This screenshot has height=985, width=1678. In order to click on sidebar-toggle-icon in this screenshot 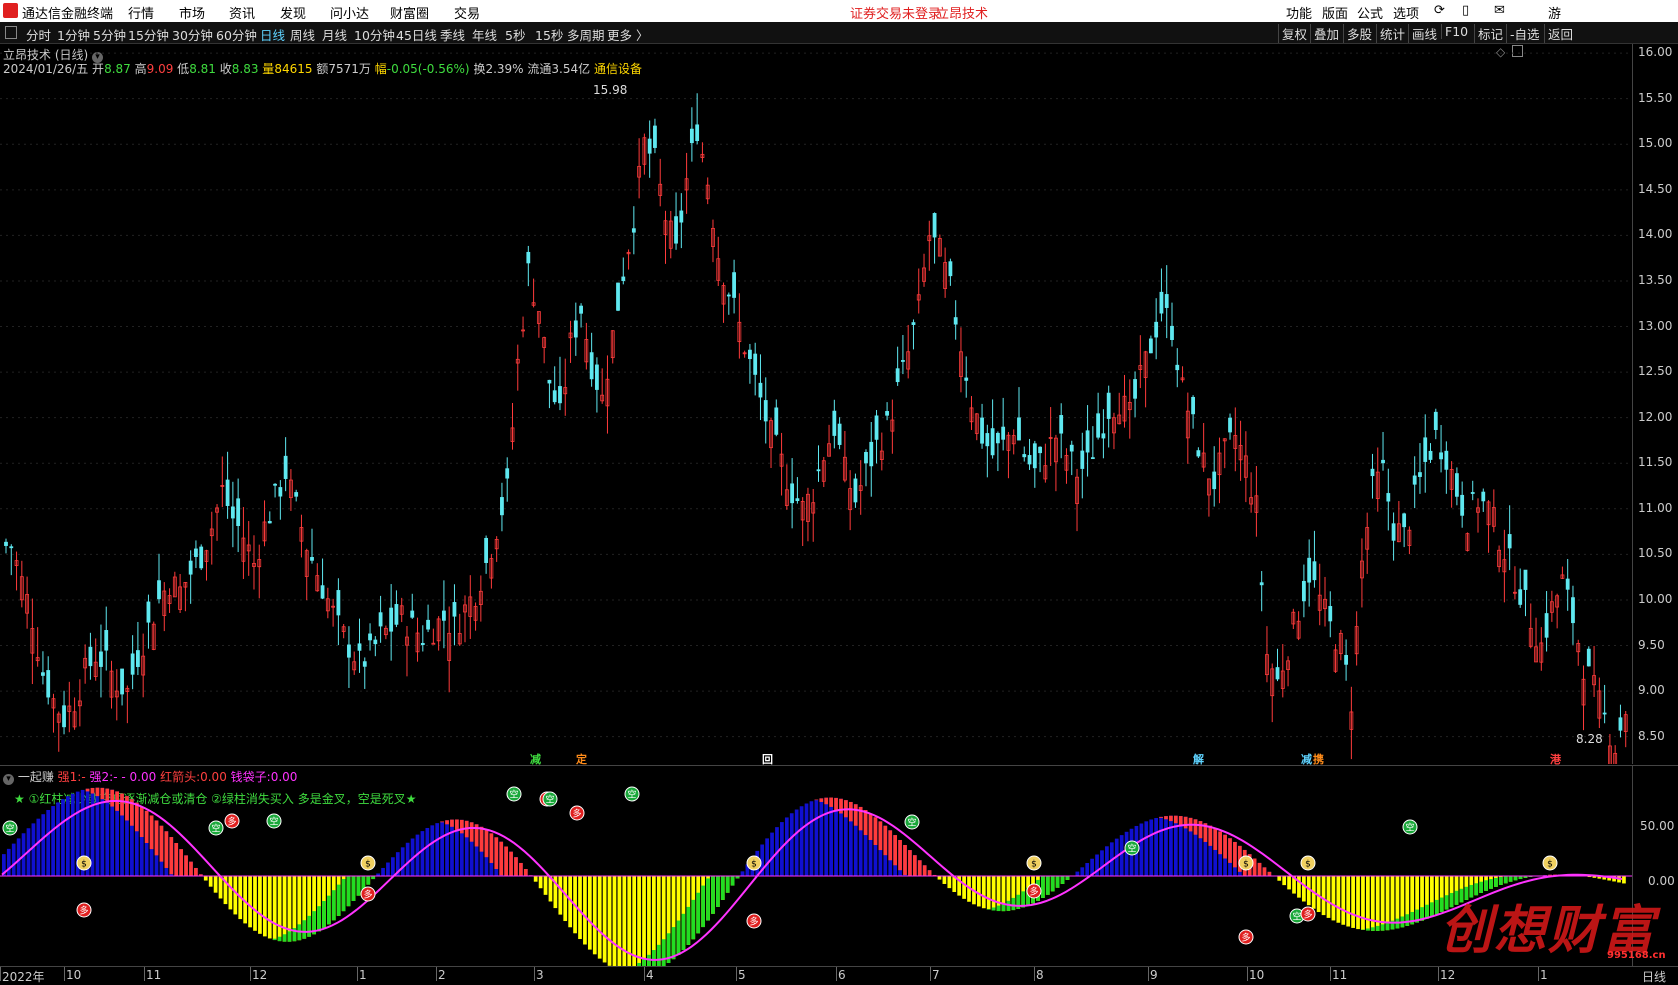, I will do `click(11, 32)`.